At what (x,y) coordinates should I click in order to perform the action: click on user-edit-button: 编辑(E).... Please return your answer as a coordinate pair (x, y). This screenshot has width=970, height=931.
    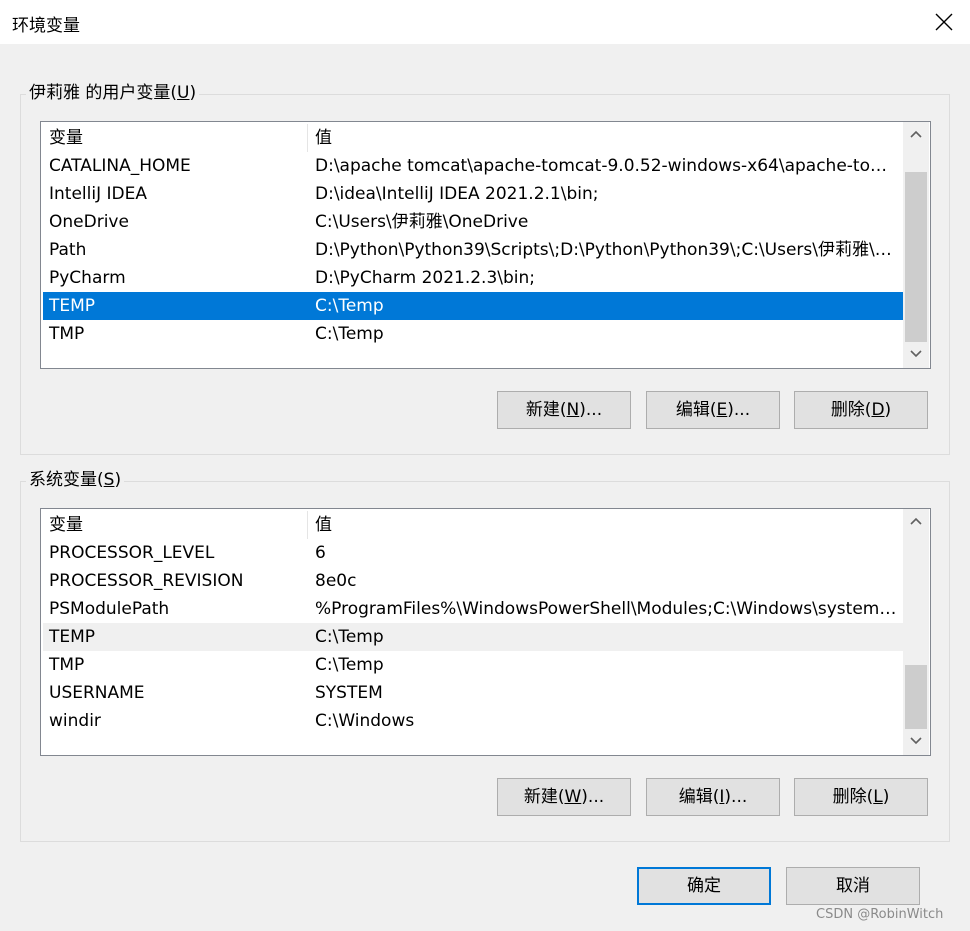
    Looking at the image, I should click on (713, 410).